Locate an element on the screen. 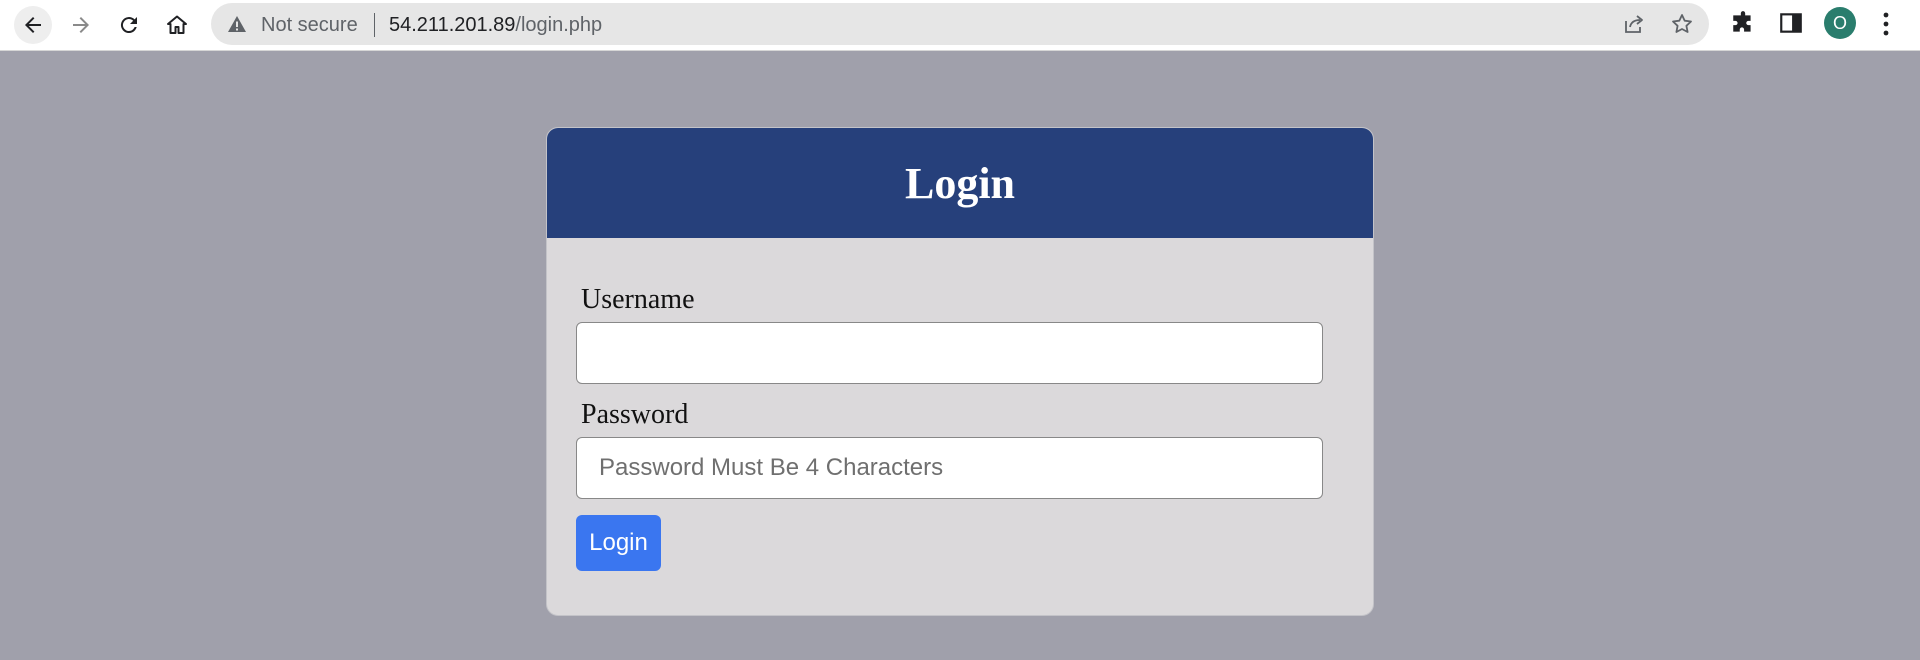 Image resolution: width=1920 pixels, height=660 pixels. password-label: Password is located at coordinates (635, 414).